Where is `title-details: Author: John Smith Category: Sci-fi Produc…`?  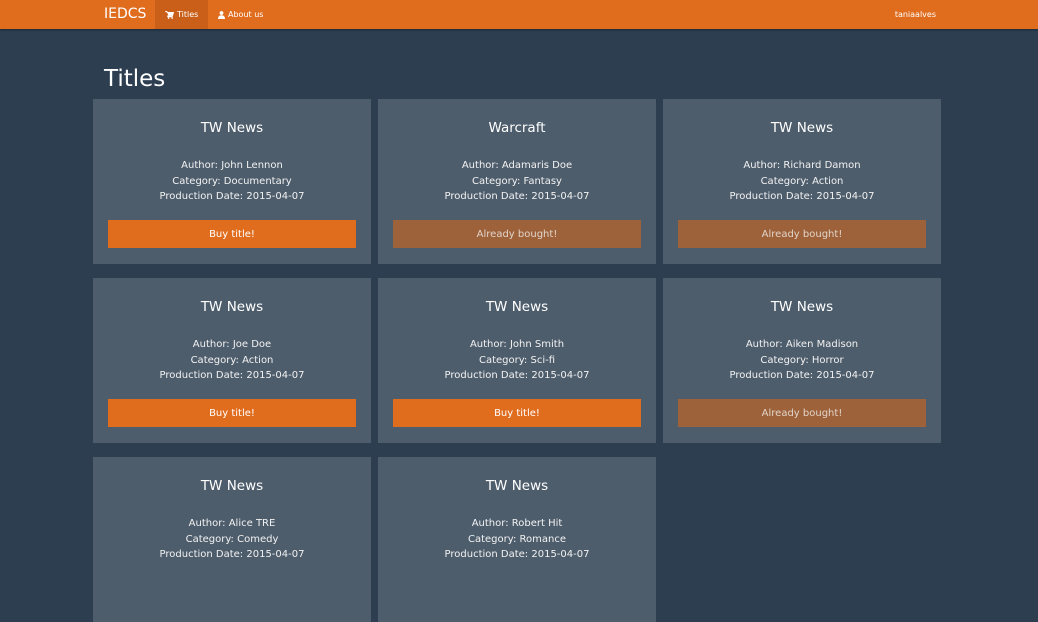
title-details: Author: John Smith Category: Sci-fi Produc… is located at coordinates (517, 360).